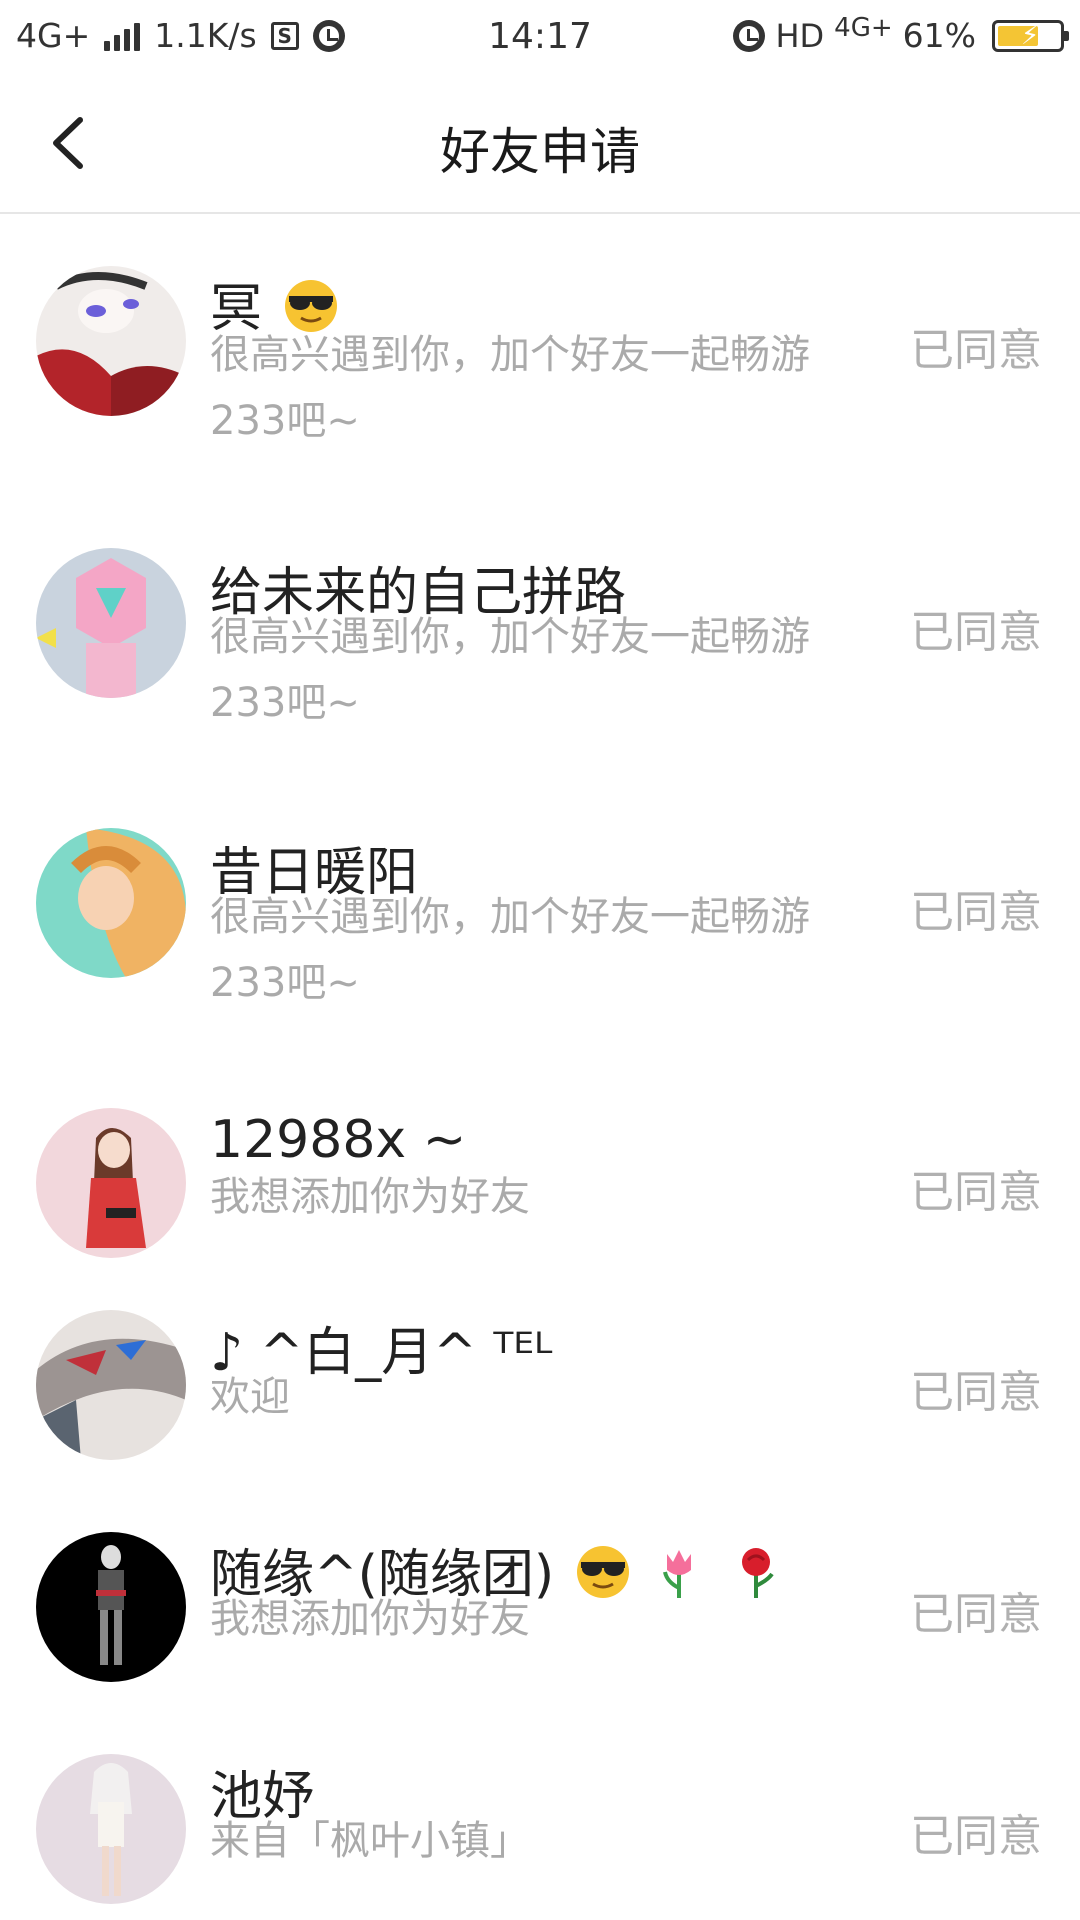  Describe the element at coordinates (863, 27) in the screenshot. I see `network-type-right: 4G+` at that location.